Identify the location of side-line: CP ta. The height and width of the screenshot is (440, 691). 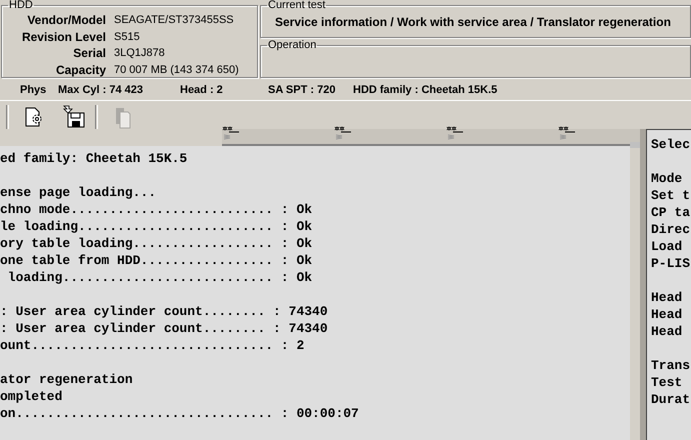
(671, 212).